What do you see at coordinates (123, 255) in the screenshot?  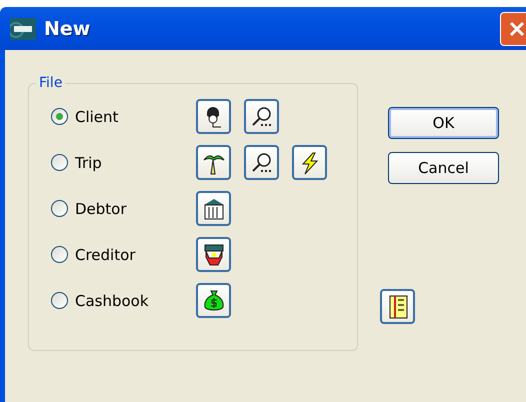 I see `radio-option: Creditor` at bounding box center [123, 255].